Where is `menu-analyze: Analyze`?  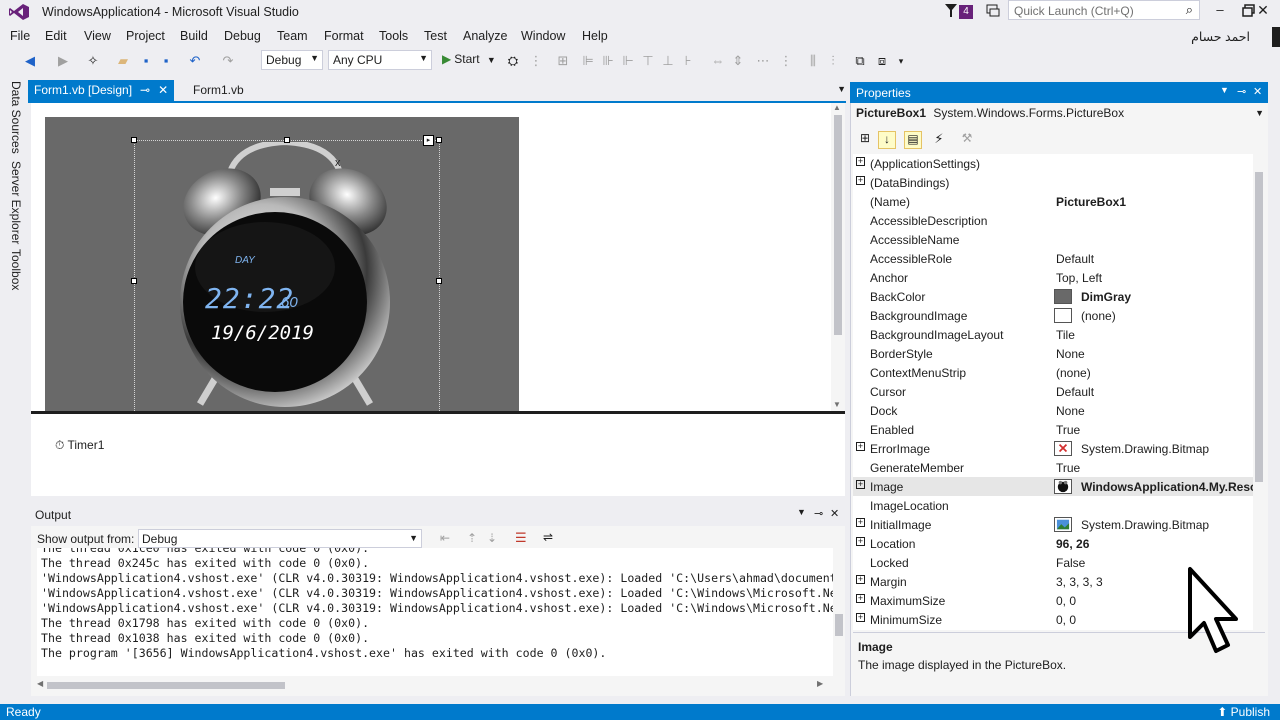 menu-analyze: Analyze is located at coordinates (485, 36).